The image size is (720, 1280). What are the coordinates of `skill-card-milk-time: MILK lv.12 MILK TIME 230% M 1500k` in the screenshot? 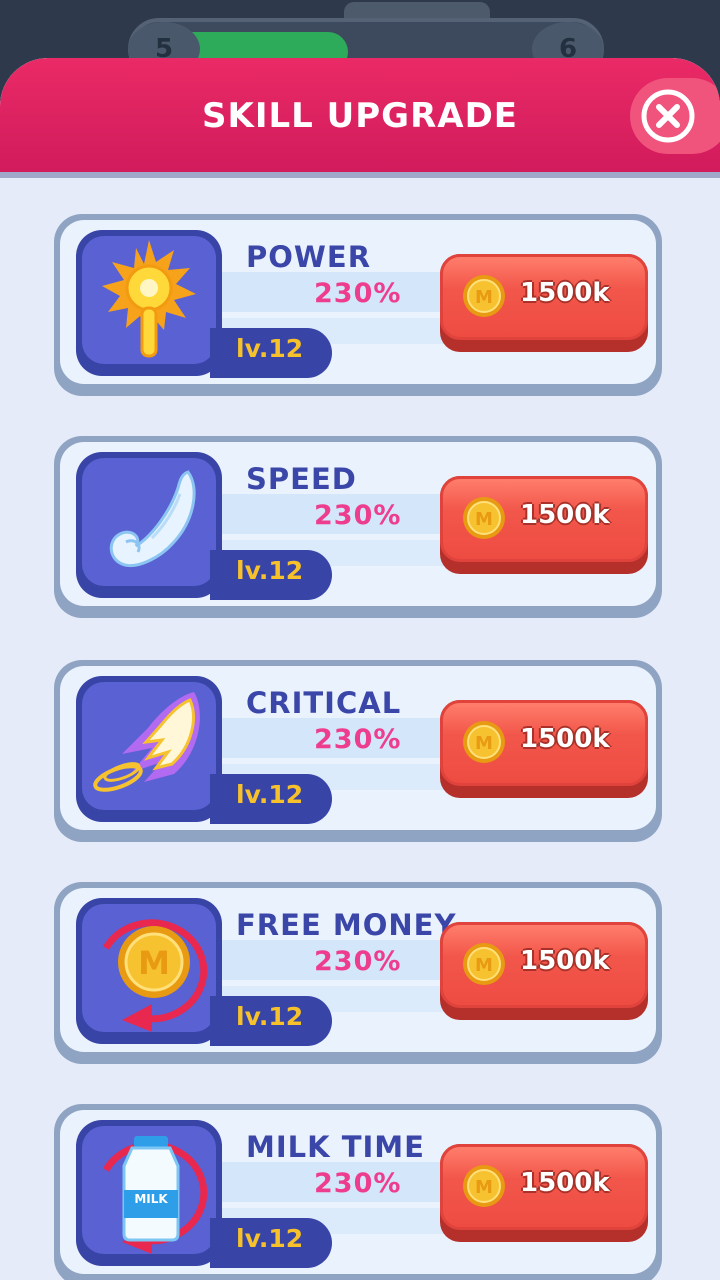 It's located at (358, 1192).